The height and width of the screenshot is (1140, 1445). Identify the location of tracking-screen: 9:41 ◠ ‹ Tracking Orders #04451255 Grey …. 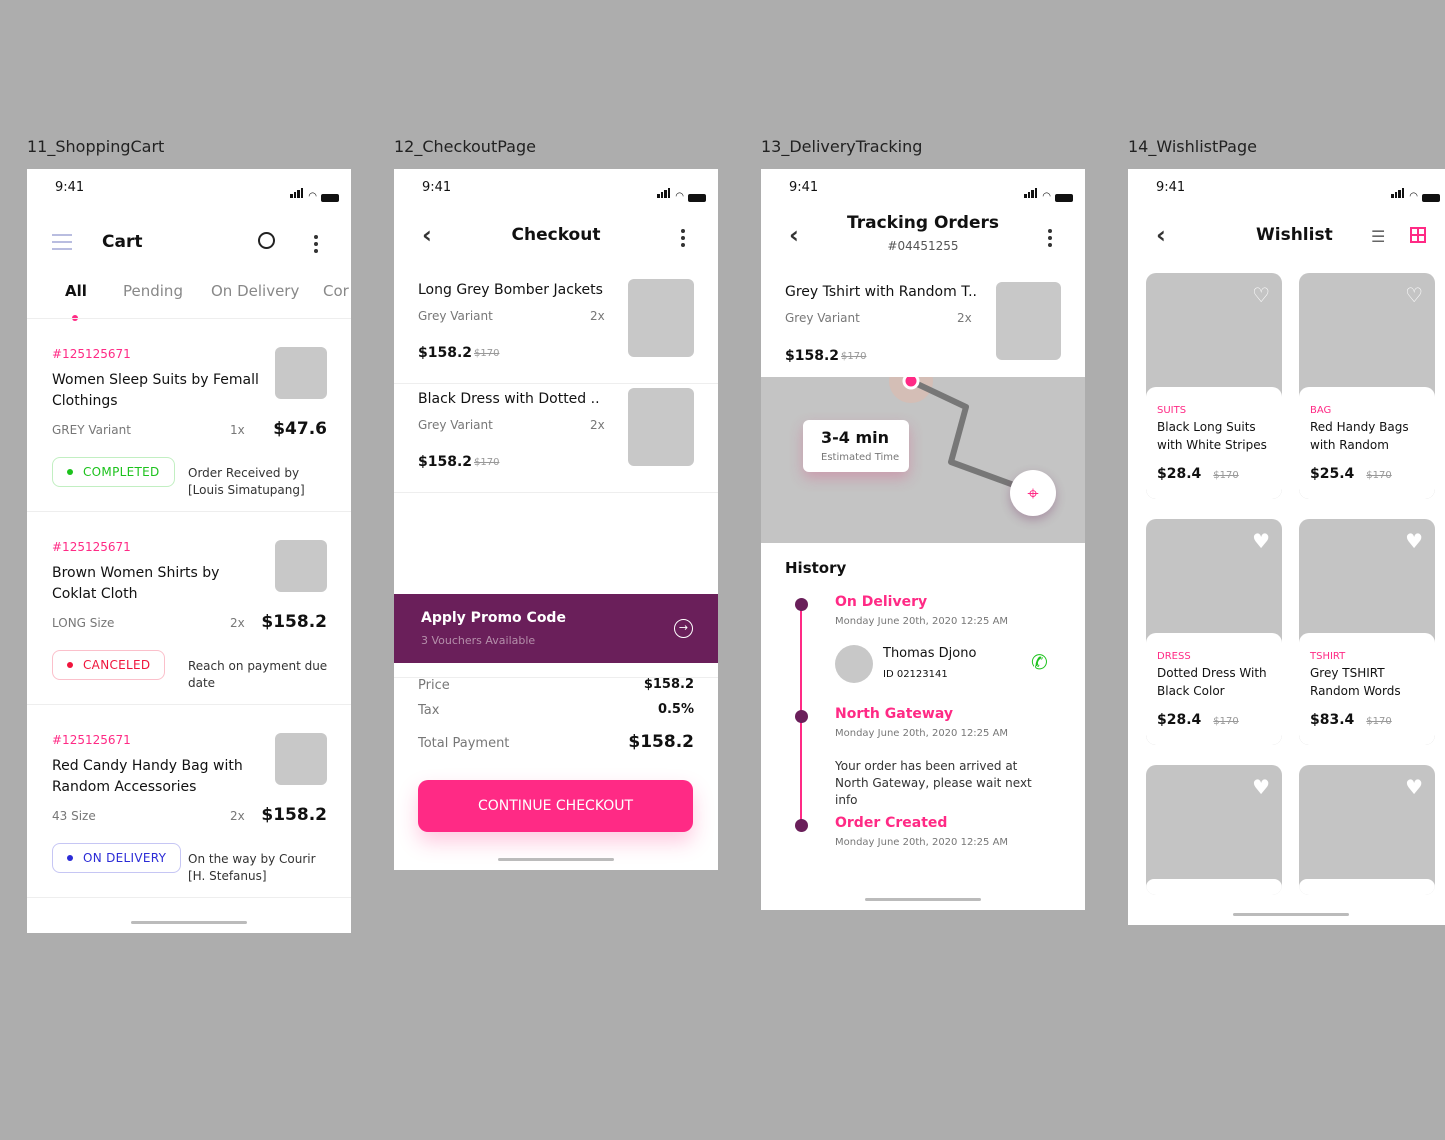
(923, 539).